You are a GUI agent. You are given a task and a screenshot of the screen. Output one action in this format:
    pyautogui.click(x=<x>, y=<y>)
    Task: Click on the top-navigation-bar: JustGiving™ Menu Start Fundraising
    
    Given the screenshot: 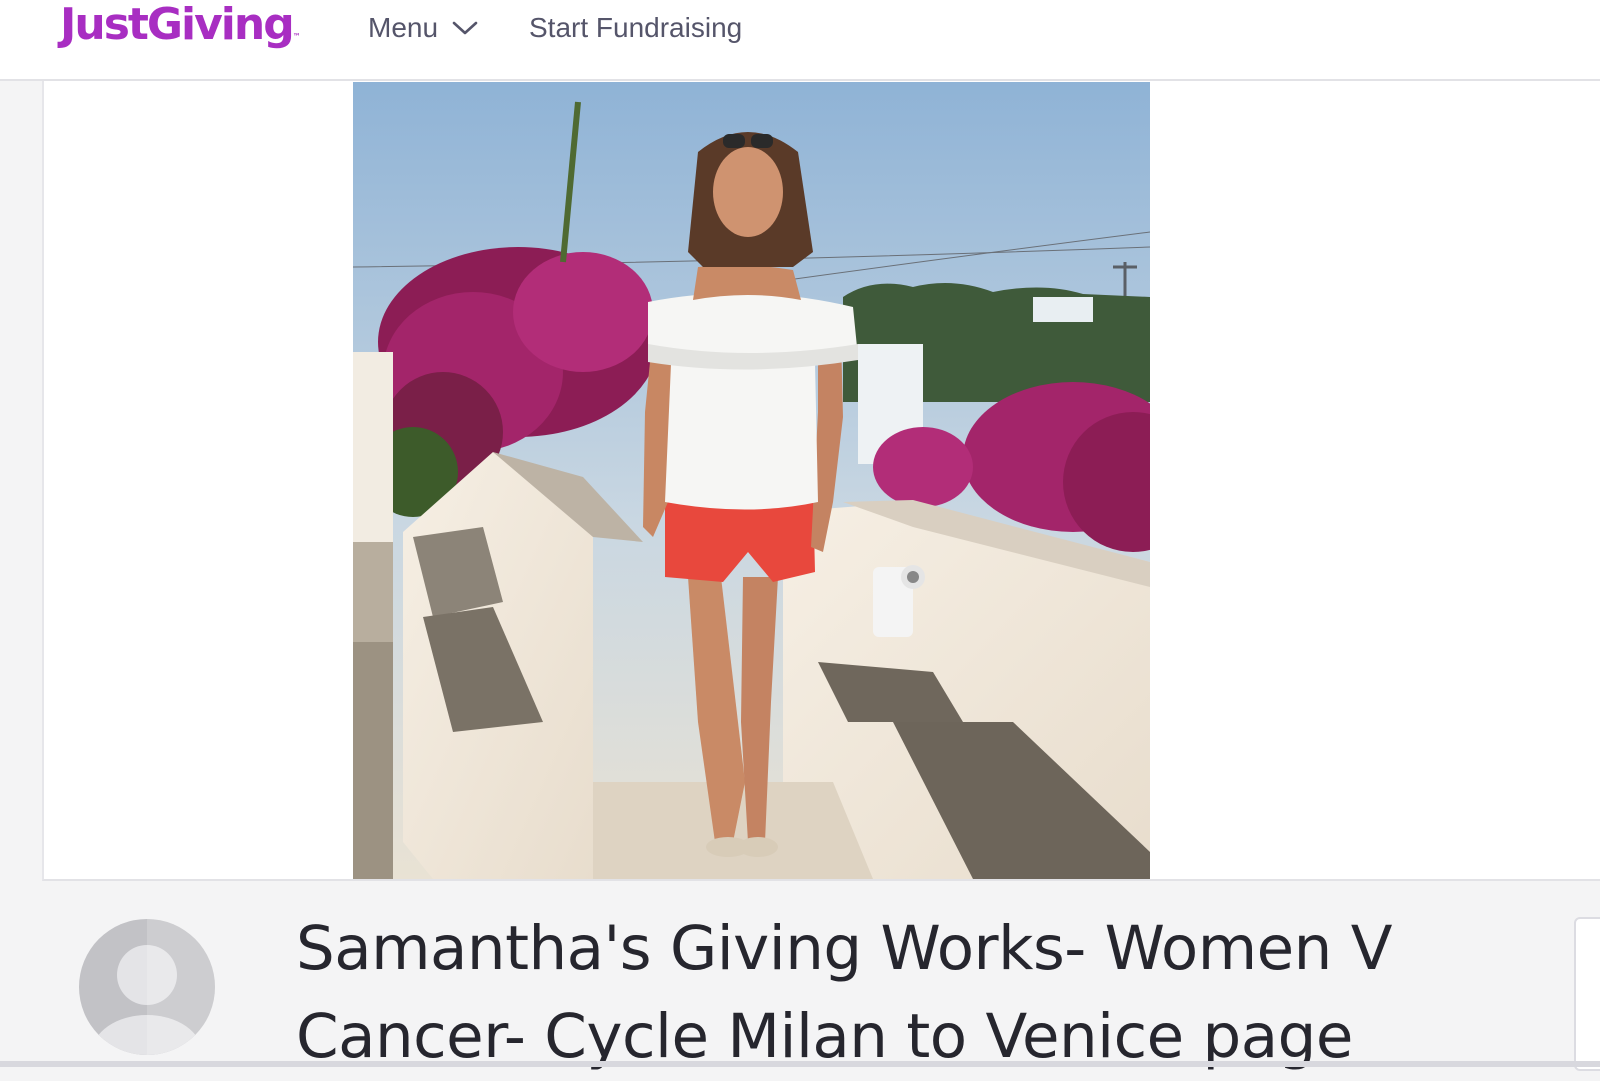 What is the action you would take?
    pyautogui.click(x=800, y=40)
    